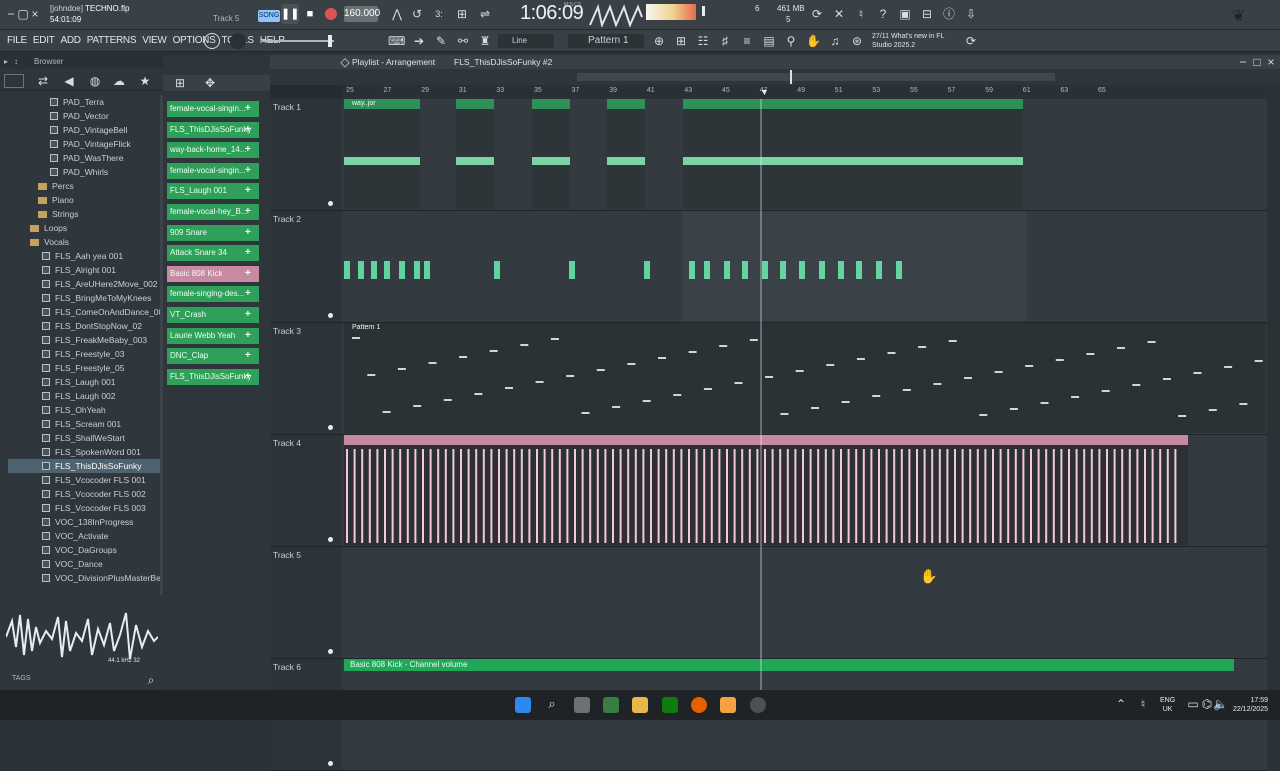 Image resolution: width=1280 pixels, height=771 pixels. Describe the element at coordinates (330, 41) in the screenshot. I see `volume-slider-handle` at that location.